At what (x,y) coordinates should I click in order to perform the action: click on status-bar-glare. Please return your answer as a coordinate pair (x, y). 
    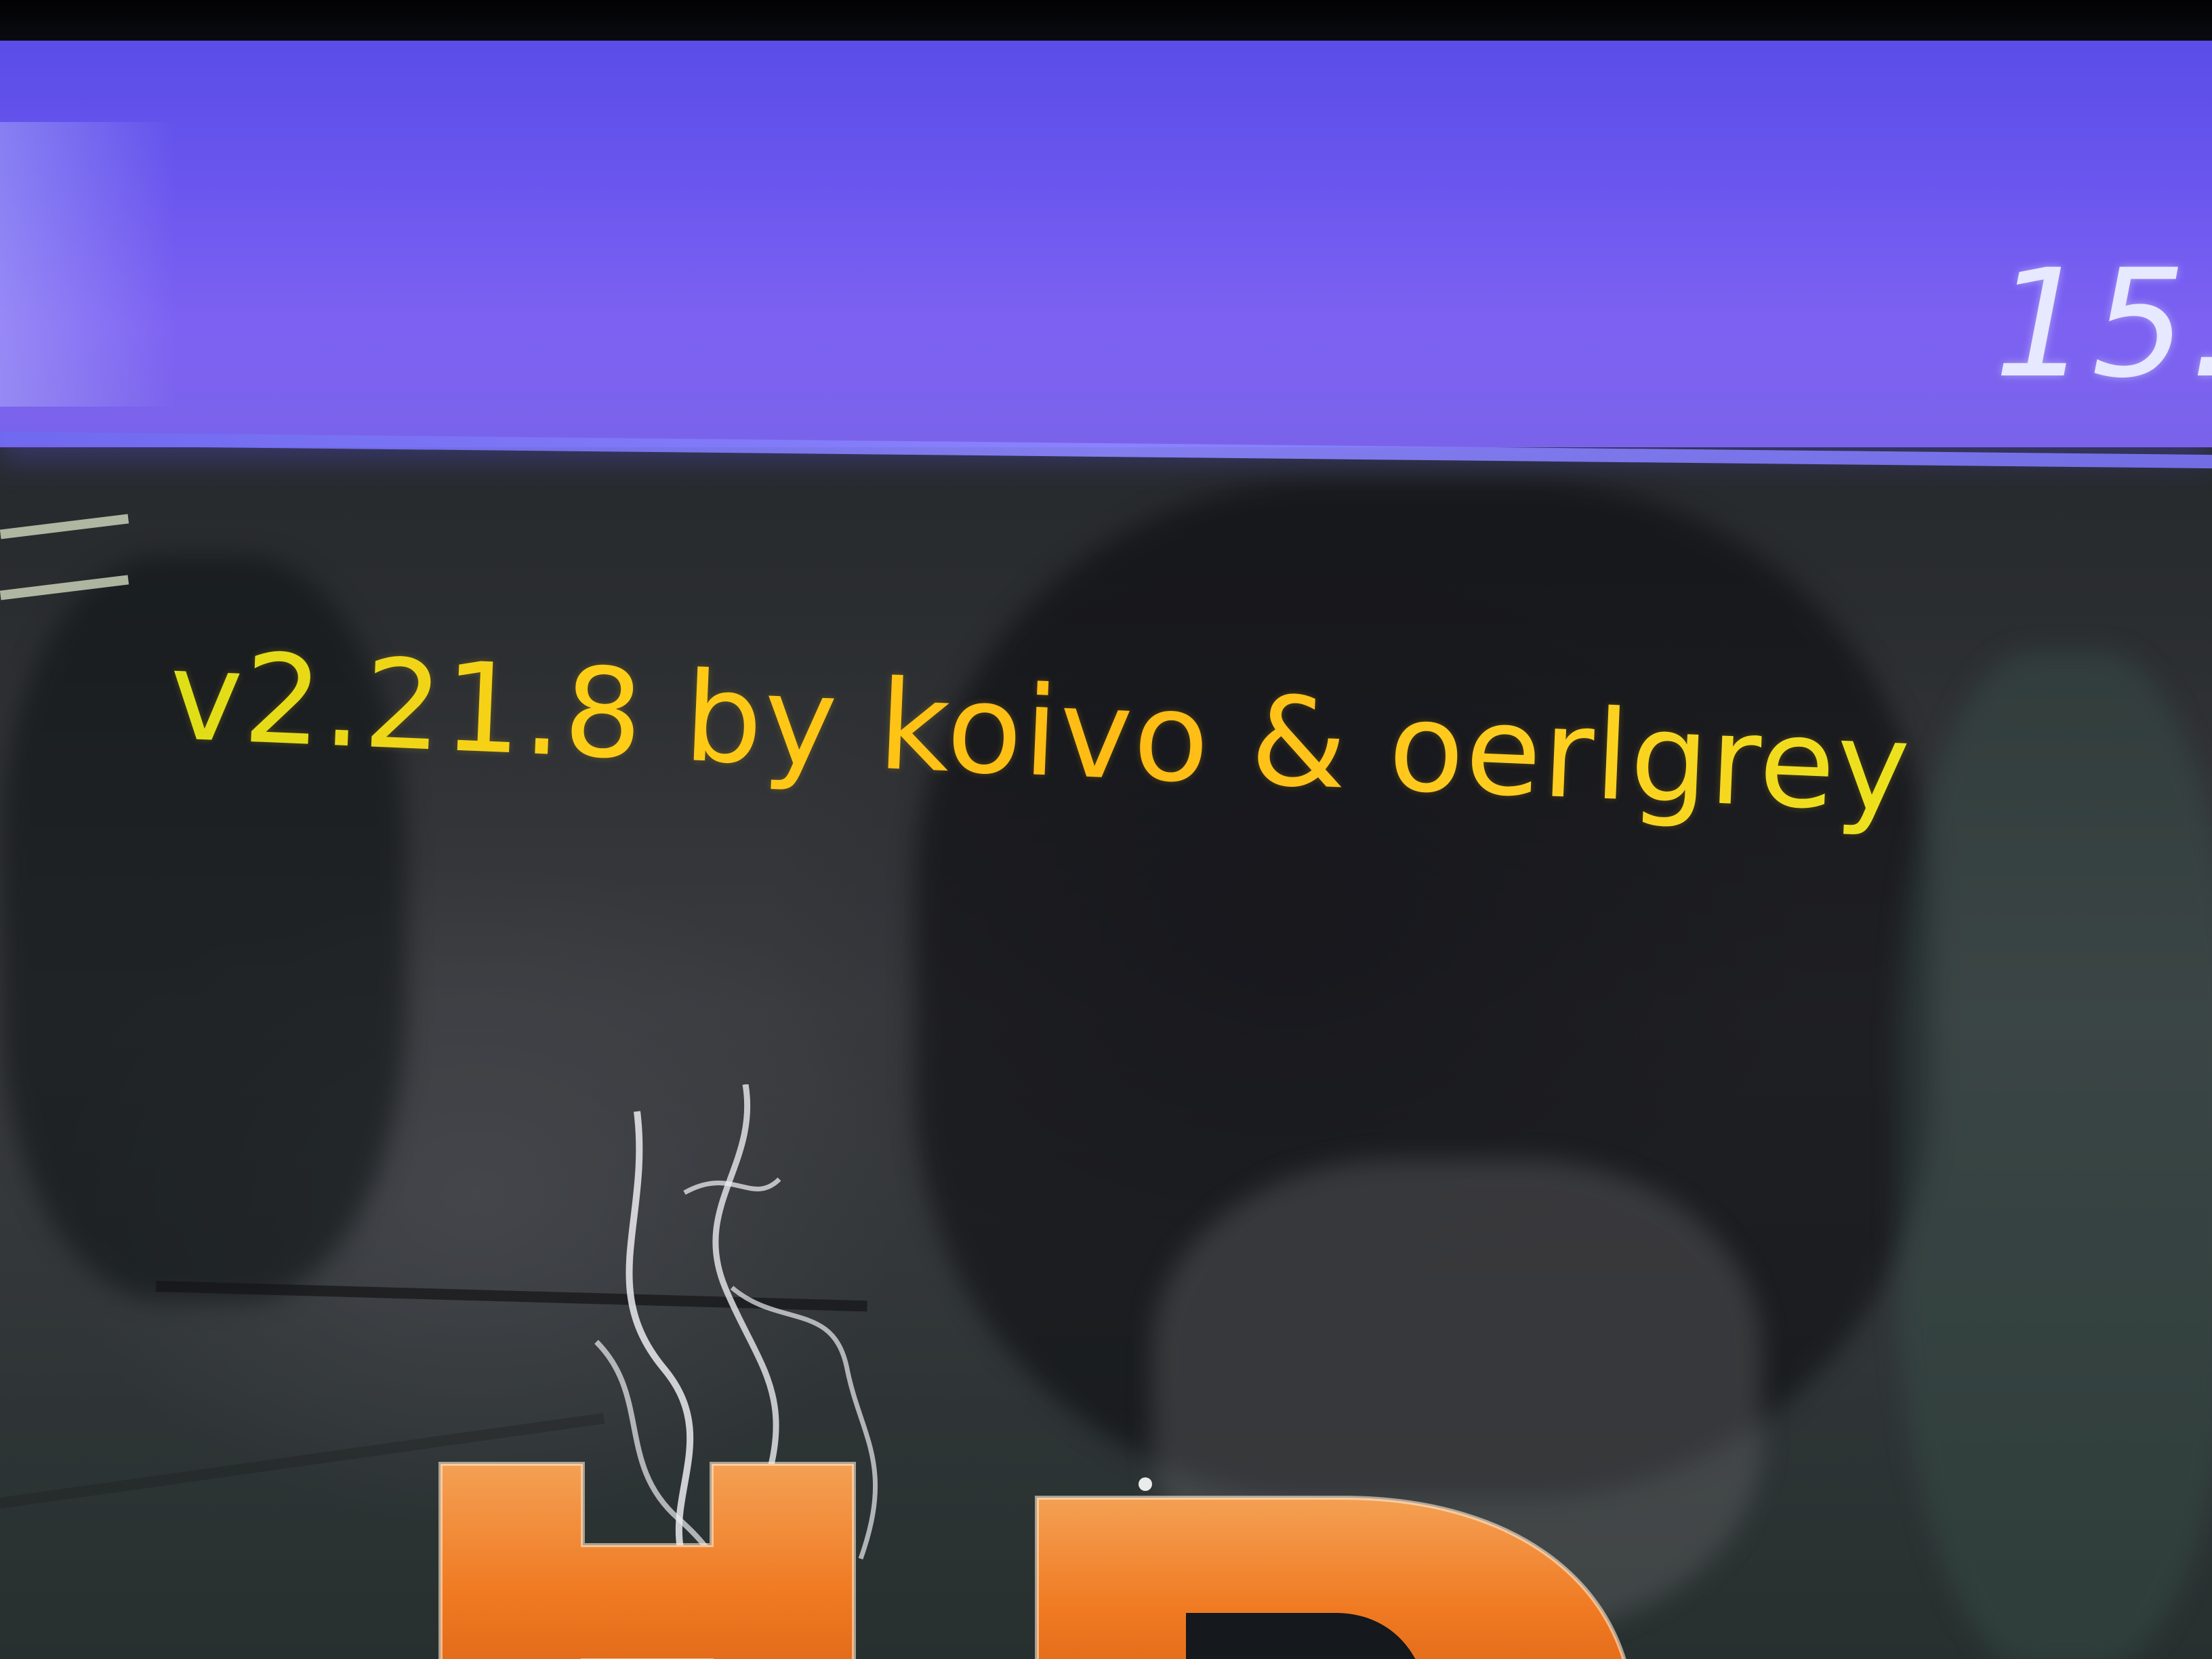
    Looking at the image, I should click on (88, 264).